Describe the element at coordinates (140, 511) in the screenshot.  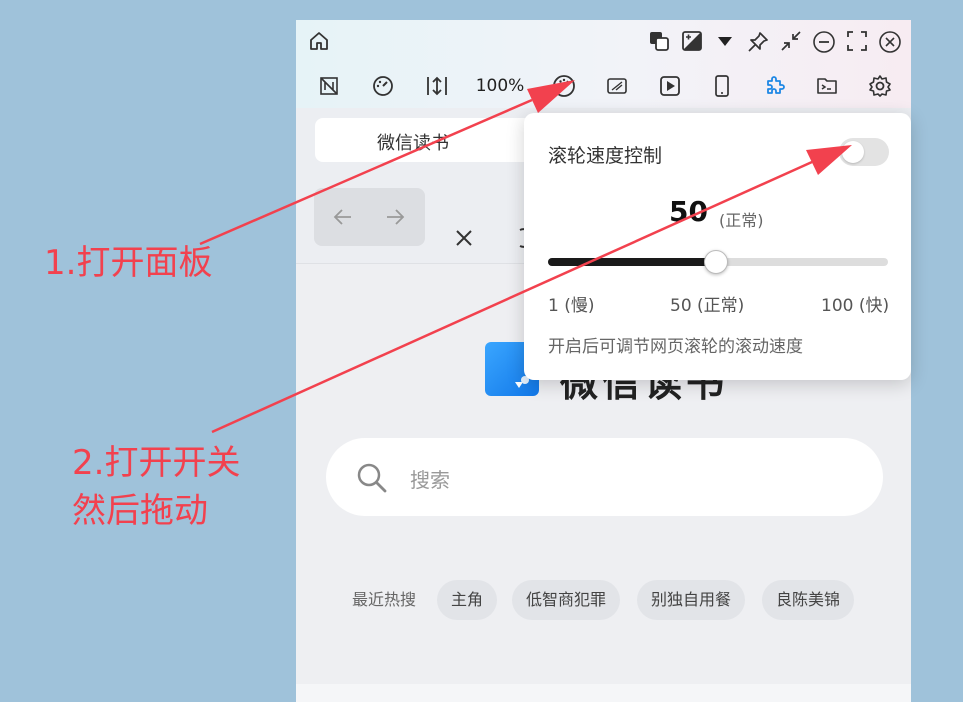
I see `annotation-step2-line2: 然后拖动` at that location.